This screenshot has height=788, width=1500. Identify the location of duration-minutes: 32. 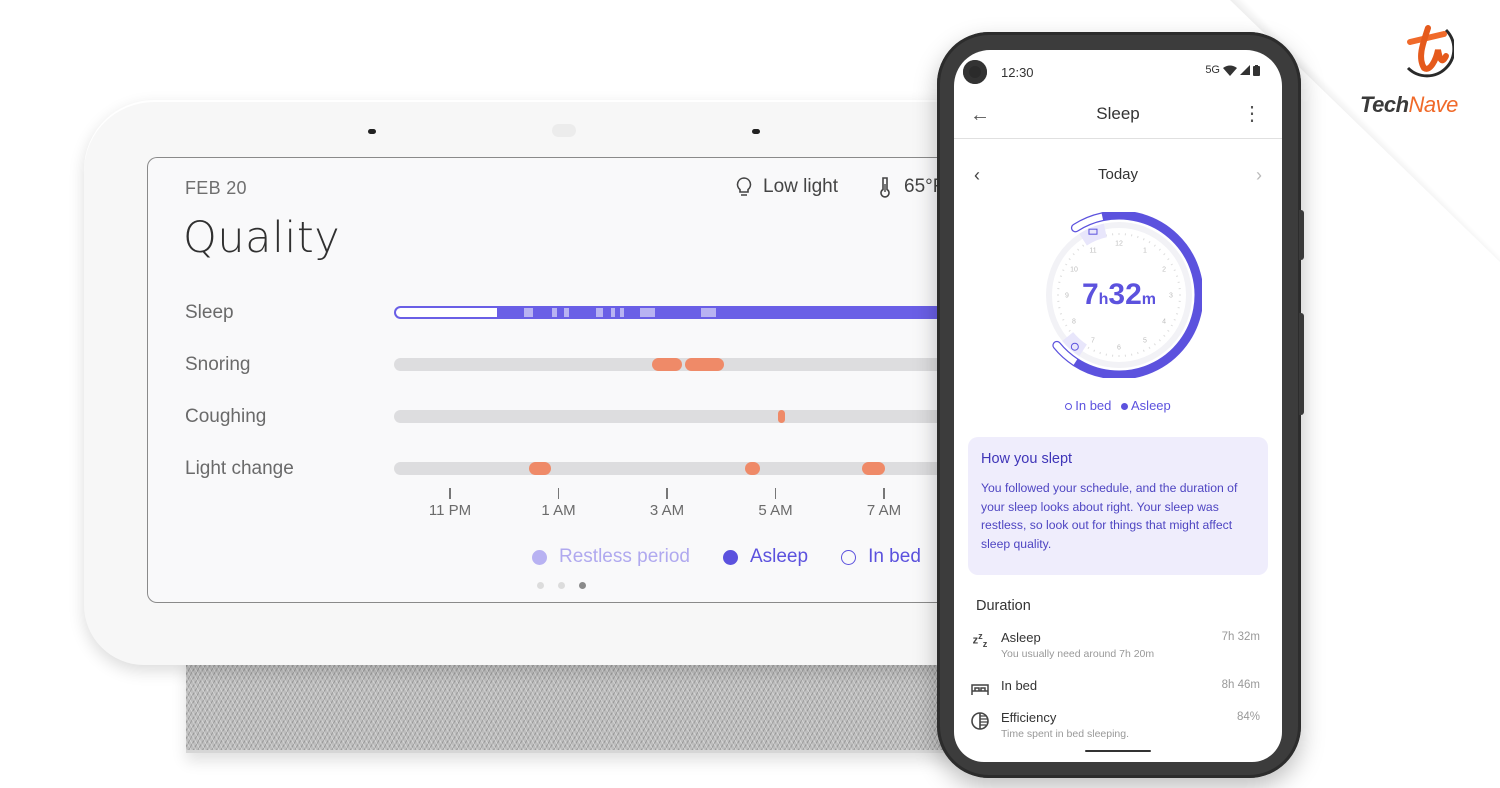
(1125, 294).